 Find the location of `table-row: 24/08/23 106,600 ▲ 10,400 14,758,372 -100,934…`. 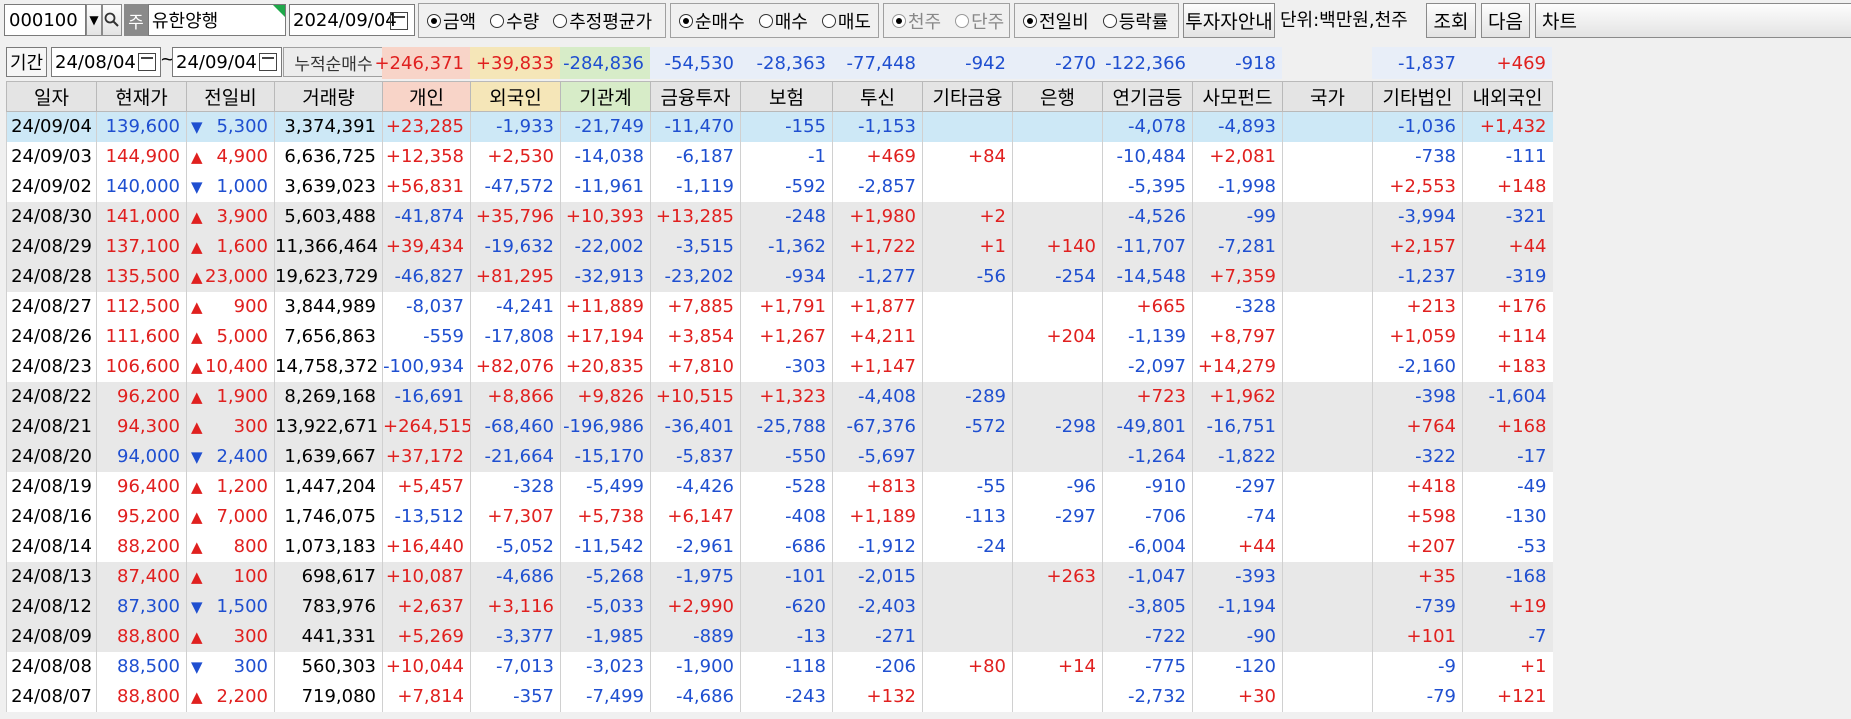

table-row: 24/08/23 106,600 ▲ 10,400 14,758,372 -100,934… is located at coordinates (779, 366).